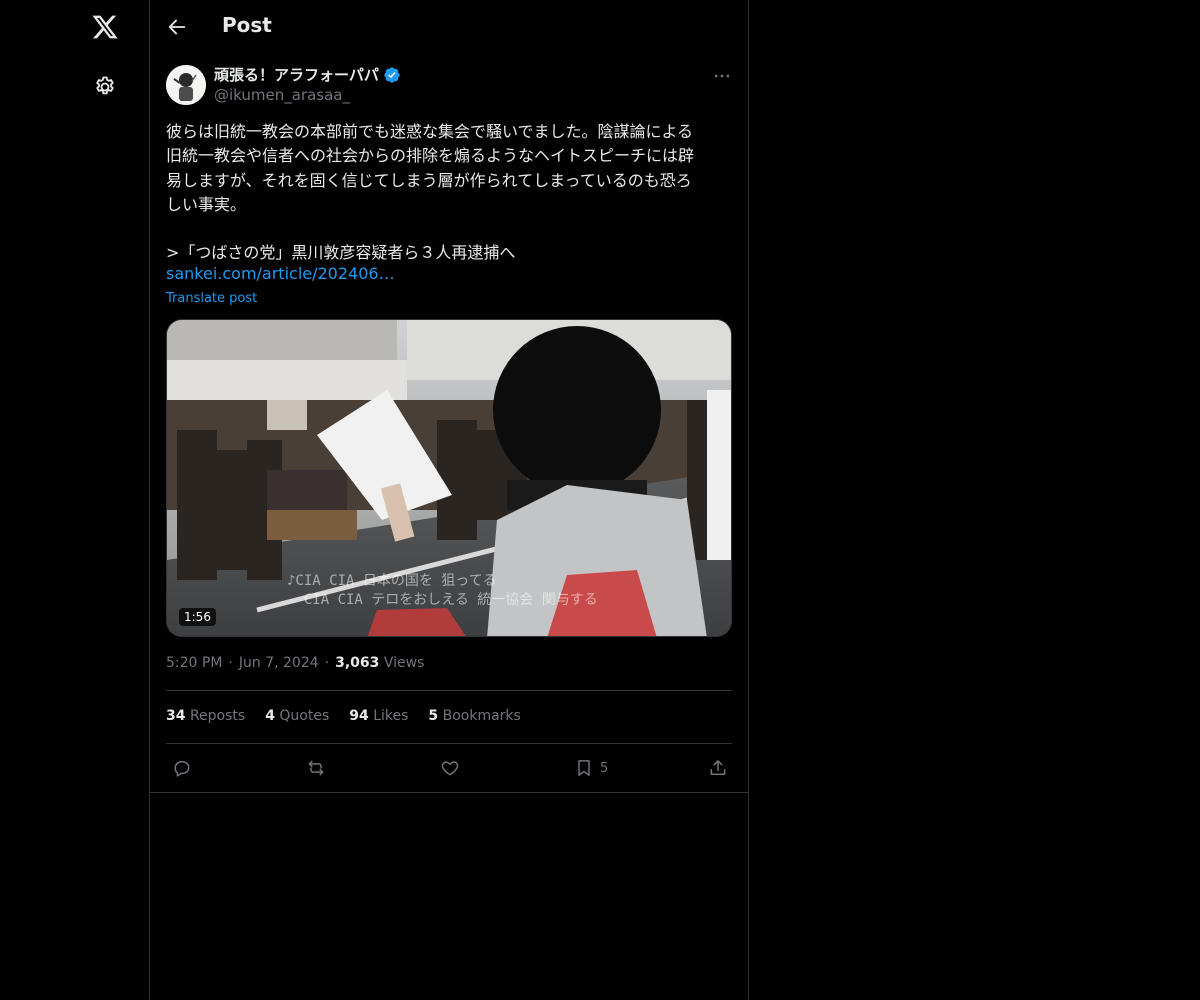 The height and width of the screenshot is (1000, 1200). I want to click on views-label: Views, so click(404, 663).